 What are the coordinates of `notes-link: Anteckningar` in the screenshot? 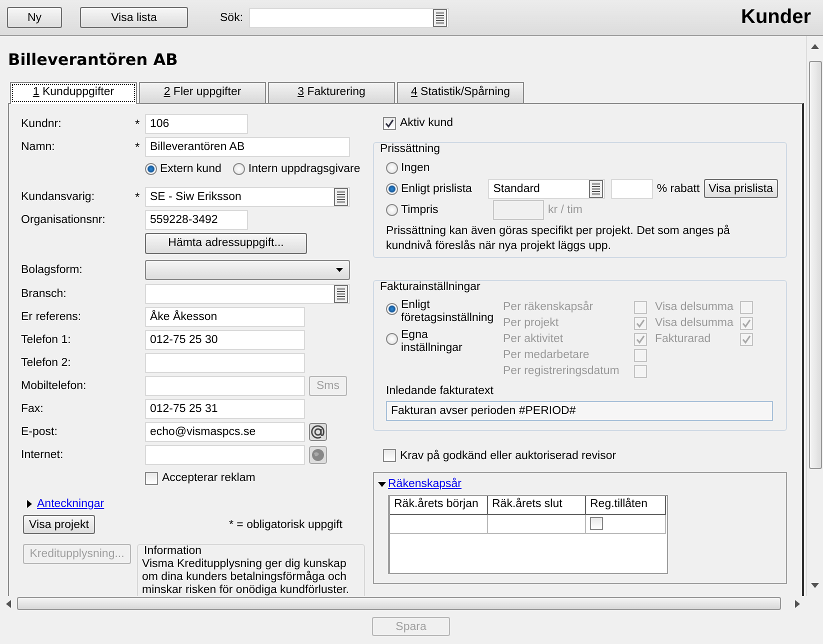 It's located at (70, 504).